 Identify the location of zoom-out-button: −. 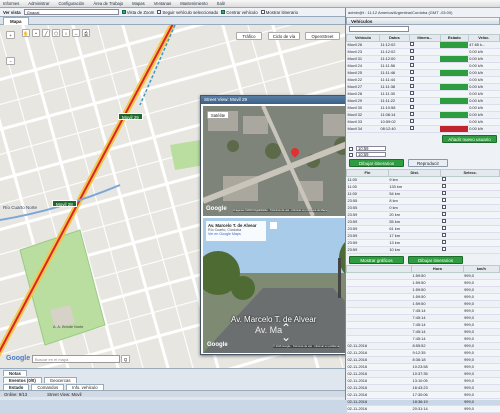
(10, 61).